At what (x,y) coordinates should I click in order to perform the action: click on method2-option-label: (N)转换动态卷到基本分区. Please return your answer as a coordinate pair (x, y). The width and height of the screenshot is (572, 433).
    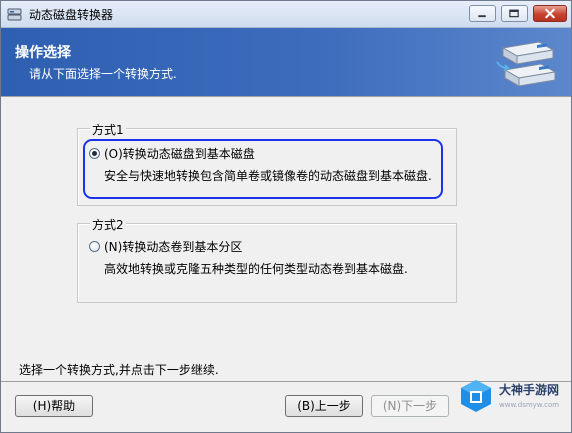
    Looking at the image, I should click on (173, 246).